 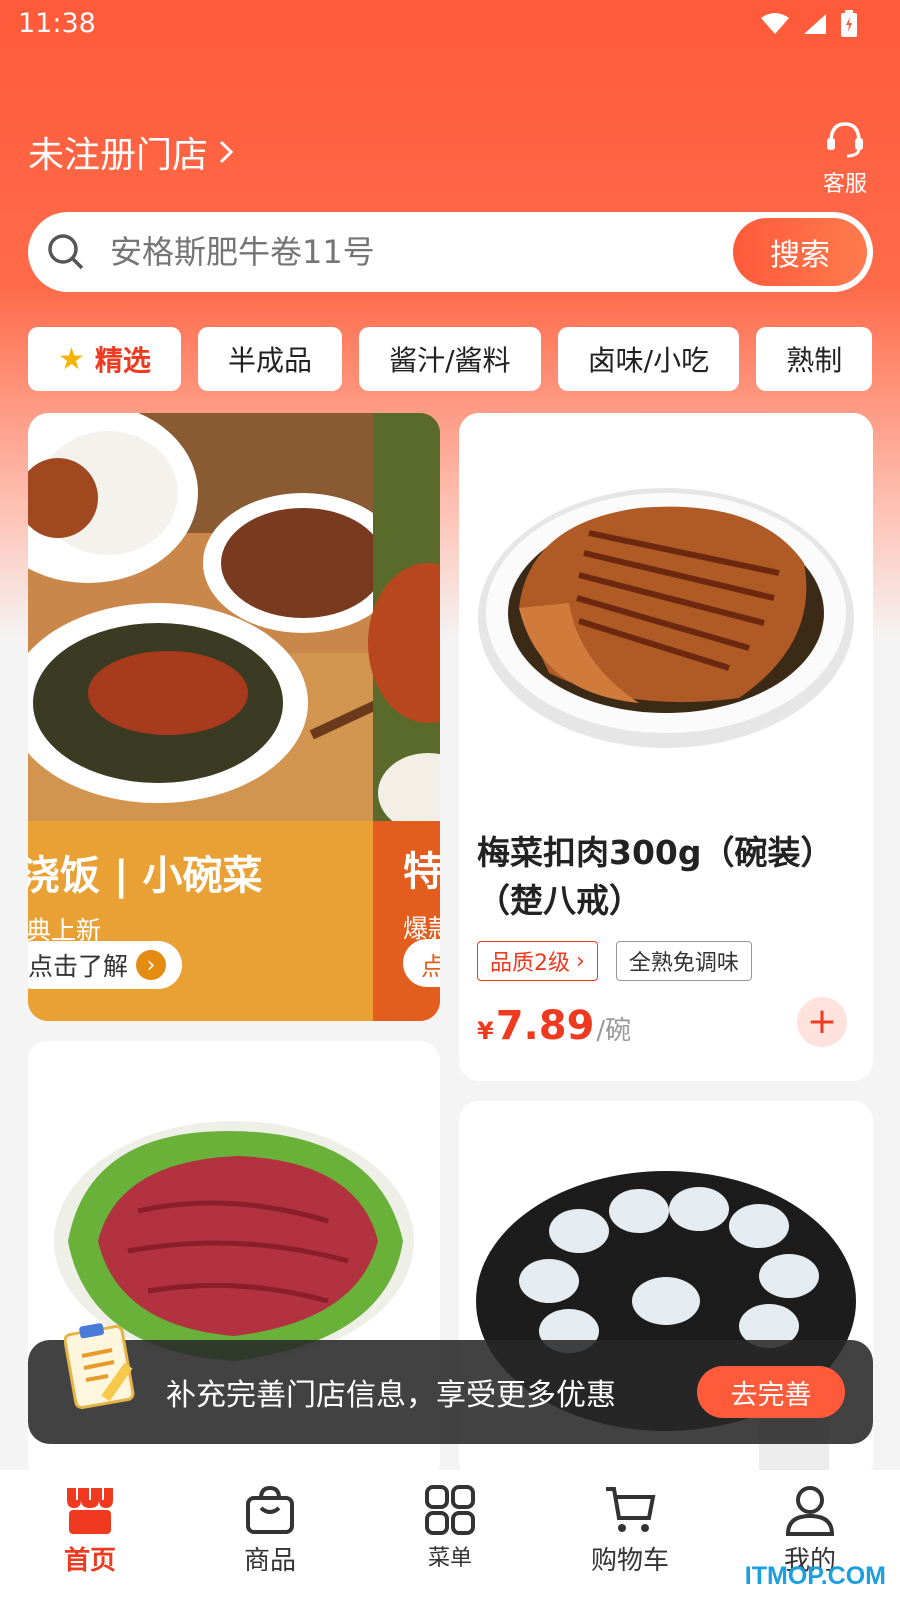 I want to click on banner-side-button: 点, so click(x=421, y=963).